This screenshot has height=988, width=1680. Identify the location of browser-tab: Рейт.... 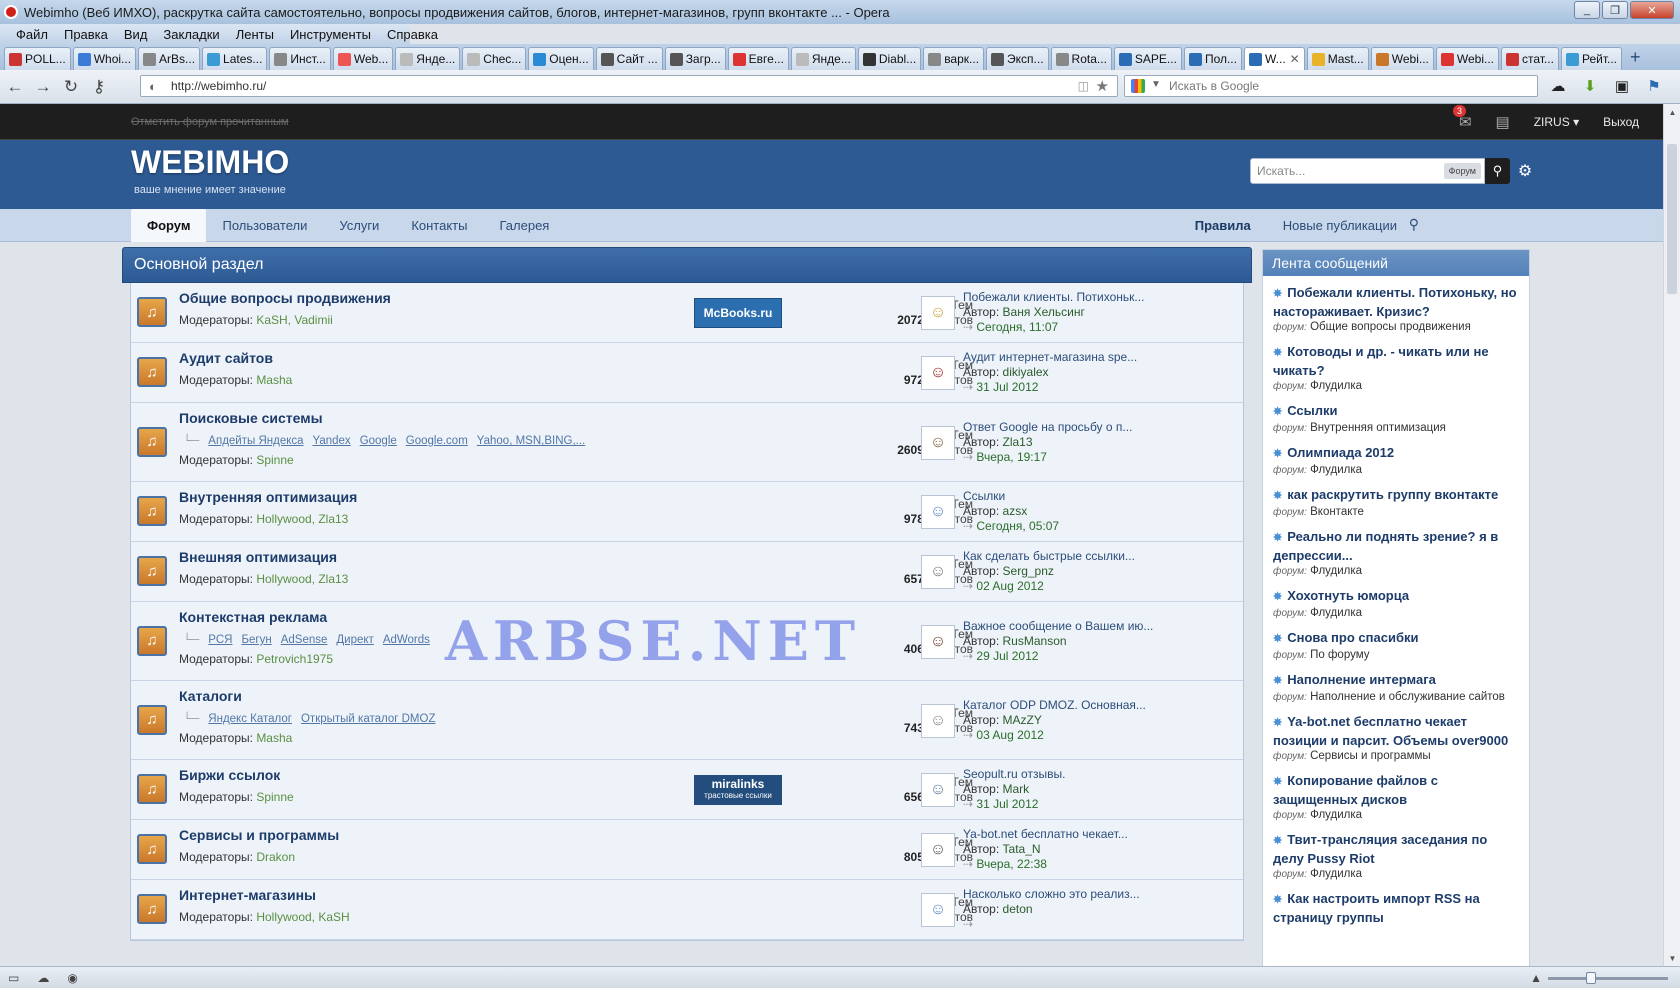
(1591, 58).